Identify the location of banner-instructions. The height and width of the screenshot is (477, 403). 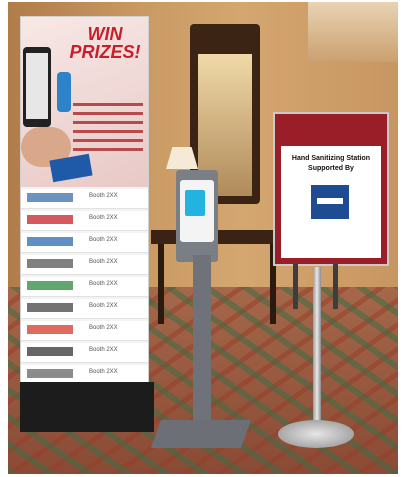
(108, 127).